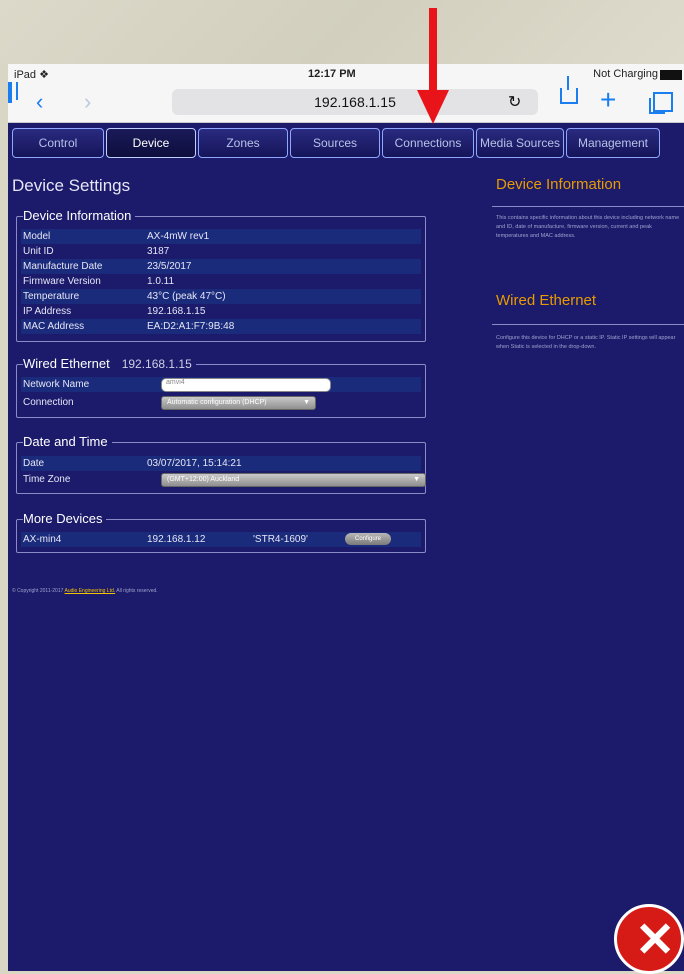 This screenshot has height=974, width=684. Describe the element at coordinates (10, 92) in the screenshot. I see `bookmarks-icon` at that location.